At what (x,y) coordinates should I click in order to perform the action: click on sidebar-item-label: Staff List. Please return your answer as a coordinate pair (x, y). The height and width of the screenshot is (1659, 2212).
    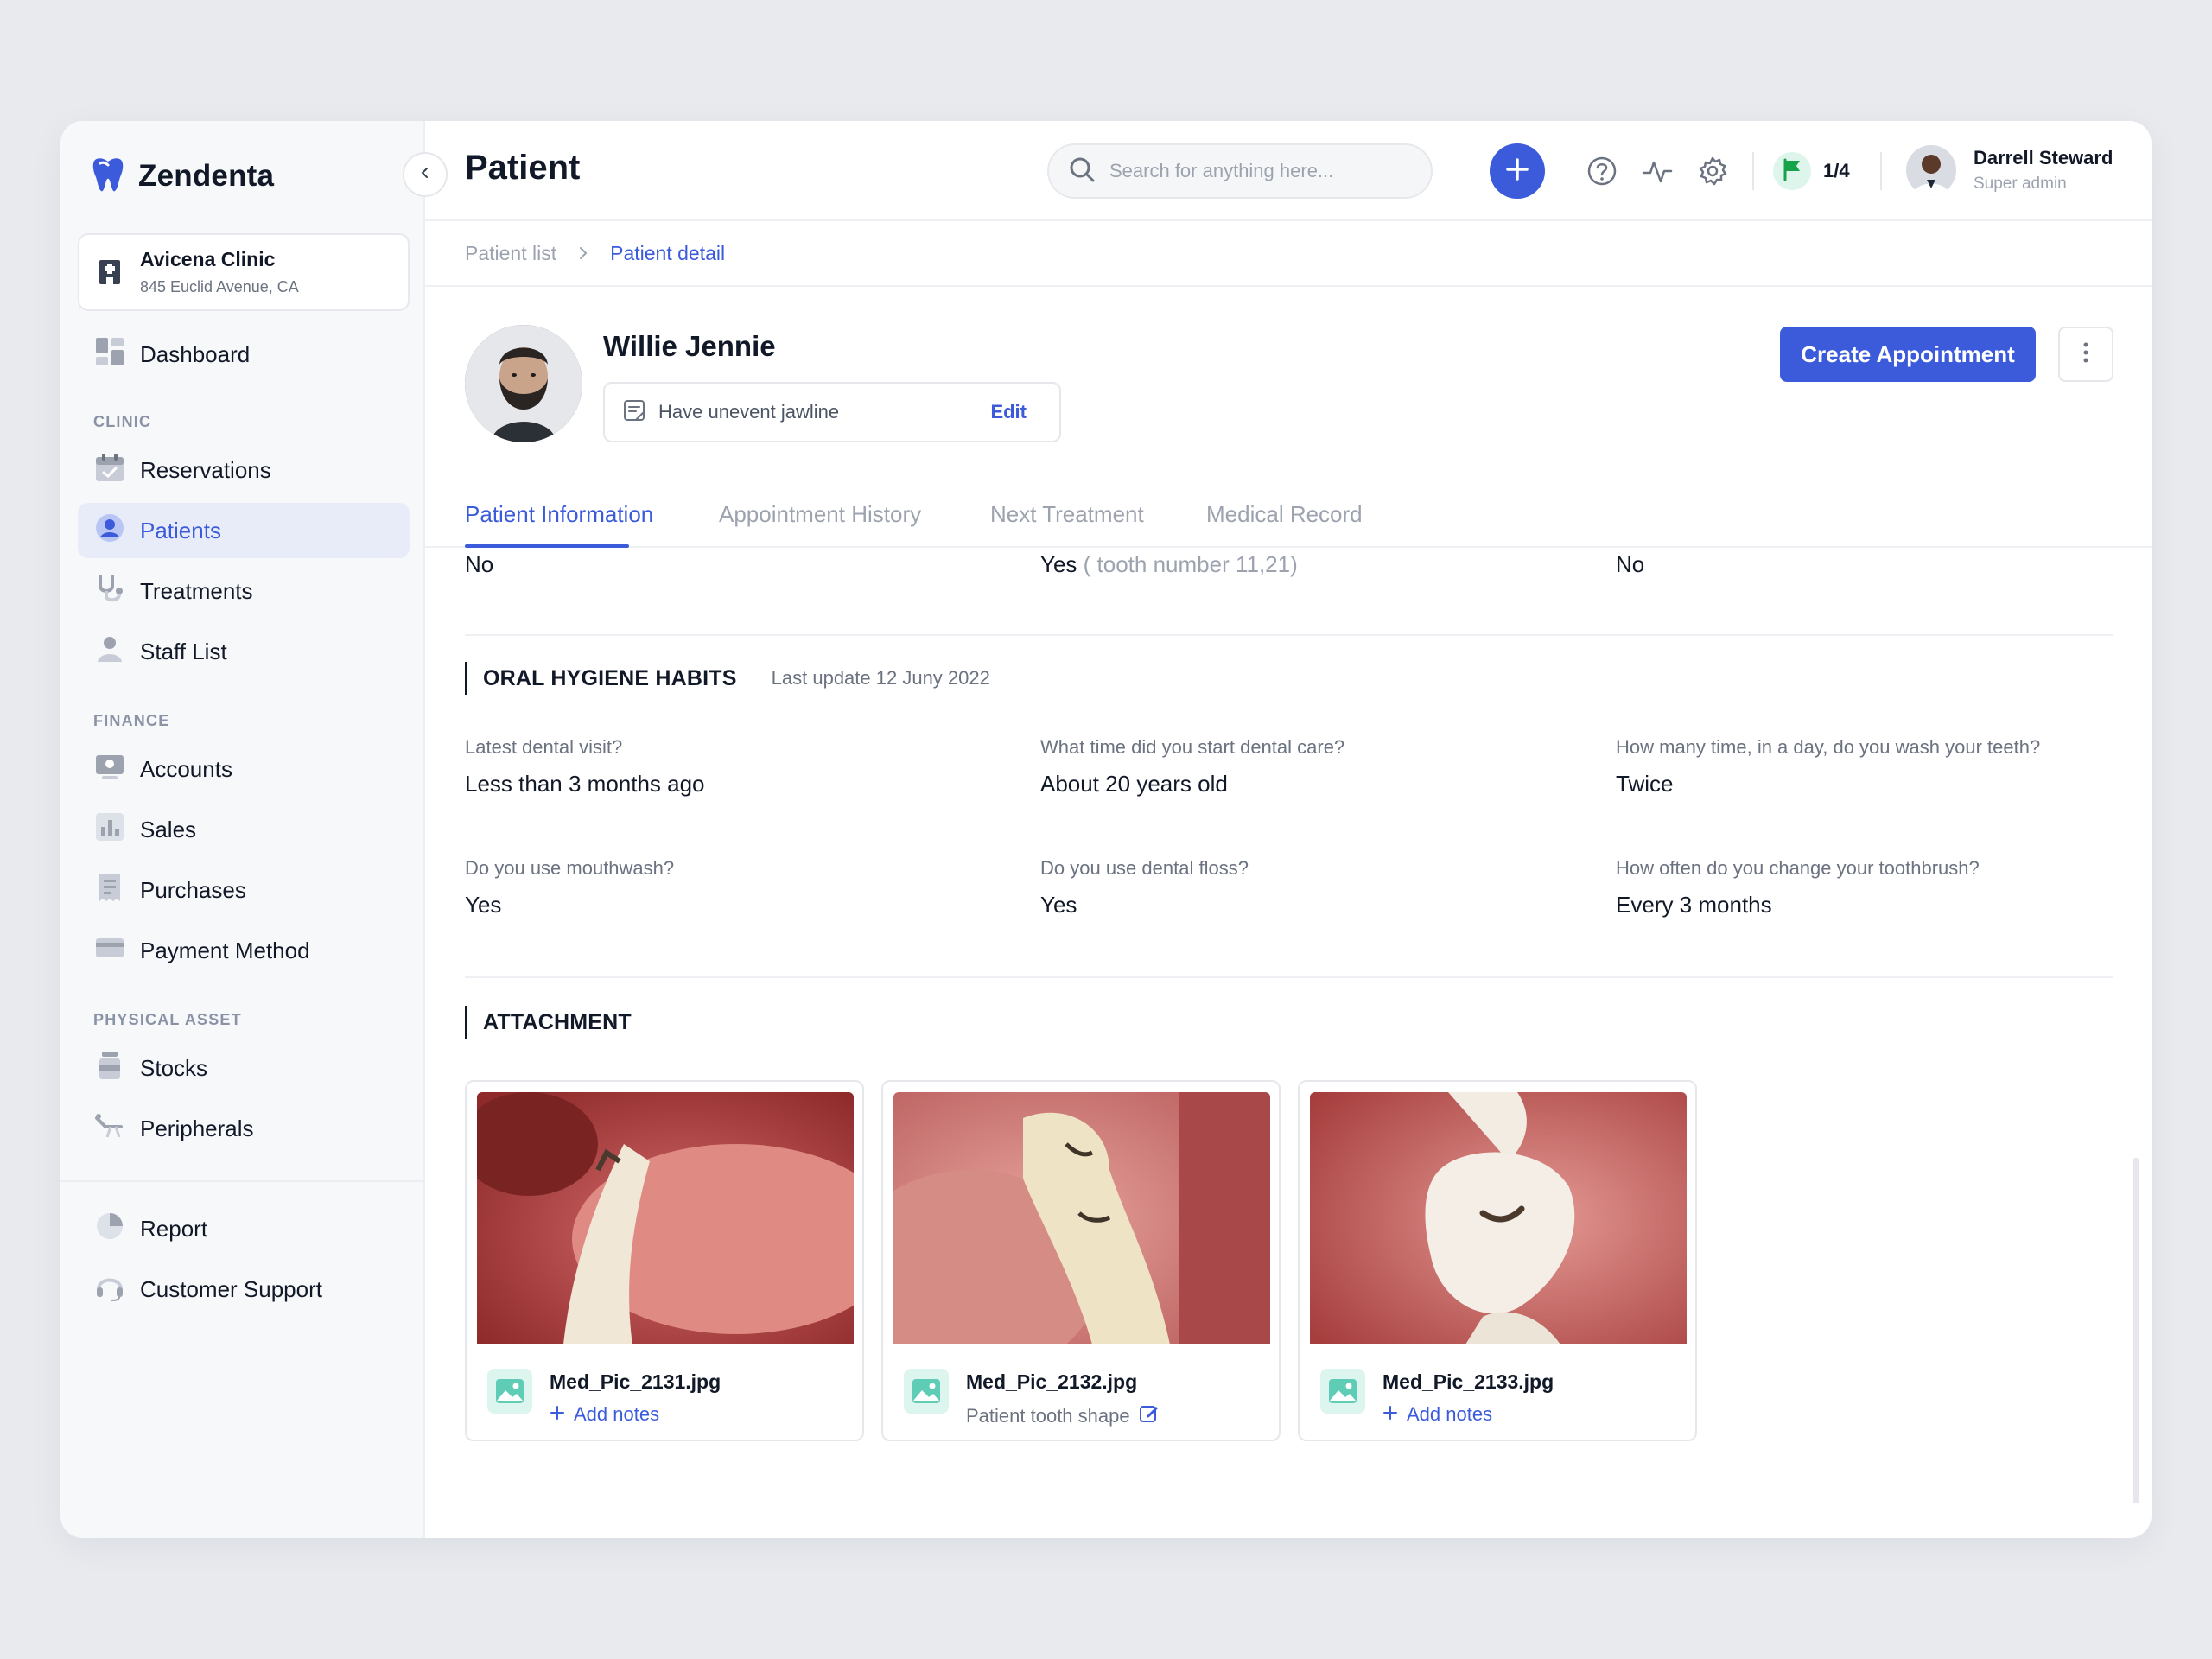
    Looking at the image, I should click on (183, 652).